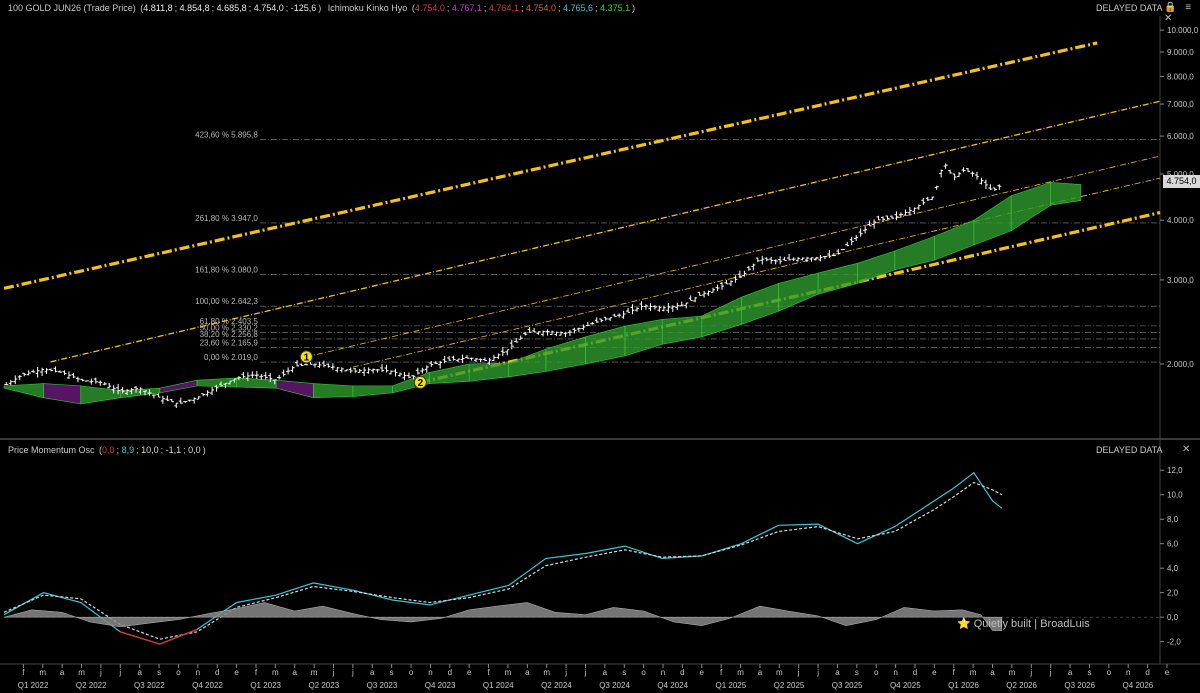 Image resolution: width=1200 pixels, height=693 pixels. What do you see at coordinates (421, 383) in the screenshot?
I see `wave-marker-label: 2` at bounding box center [421, 383].